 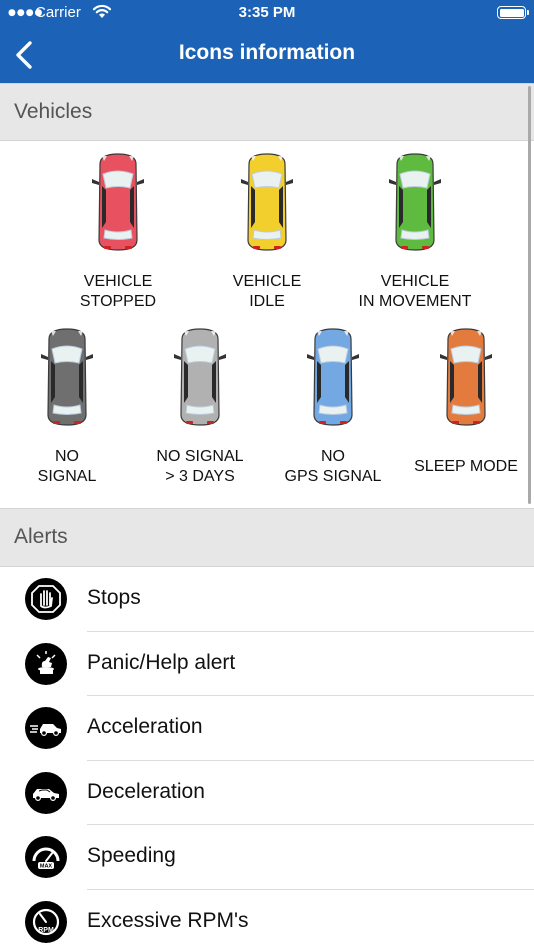 I want to click on vehicle-status-item: NO SIGNAL > 3 DAYS, so click(x=200, y=406).